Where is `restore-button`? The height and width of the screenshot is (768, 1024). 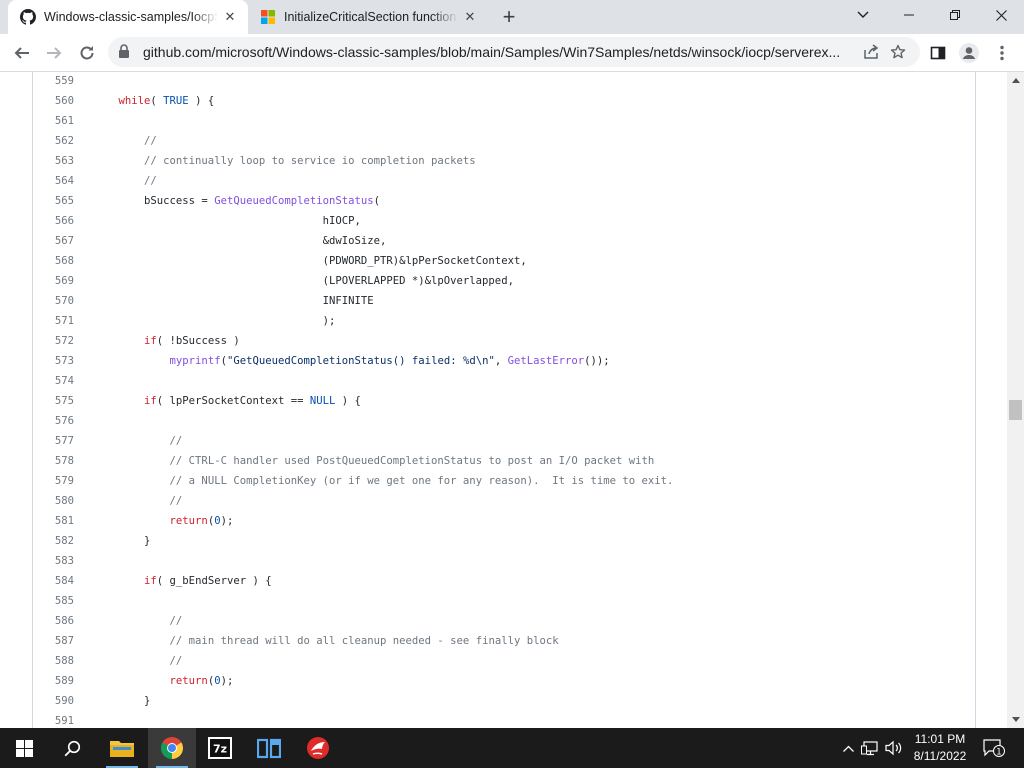
restore-button is located at coordinates (955, 15).